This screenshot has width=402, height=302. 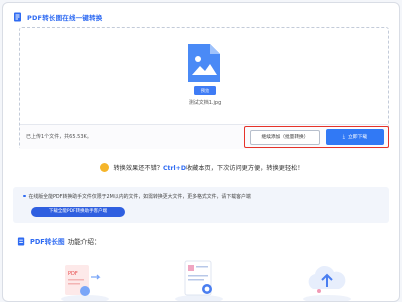 I want to click on upload-status: 已上传1个文件，共65.53K。, so click(x=59, y=137).